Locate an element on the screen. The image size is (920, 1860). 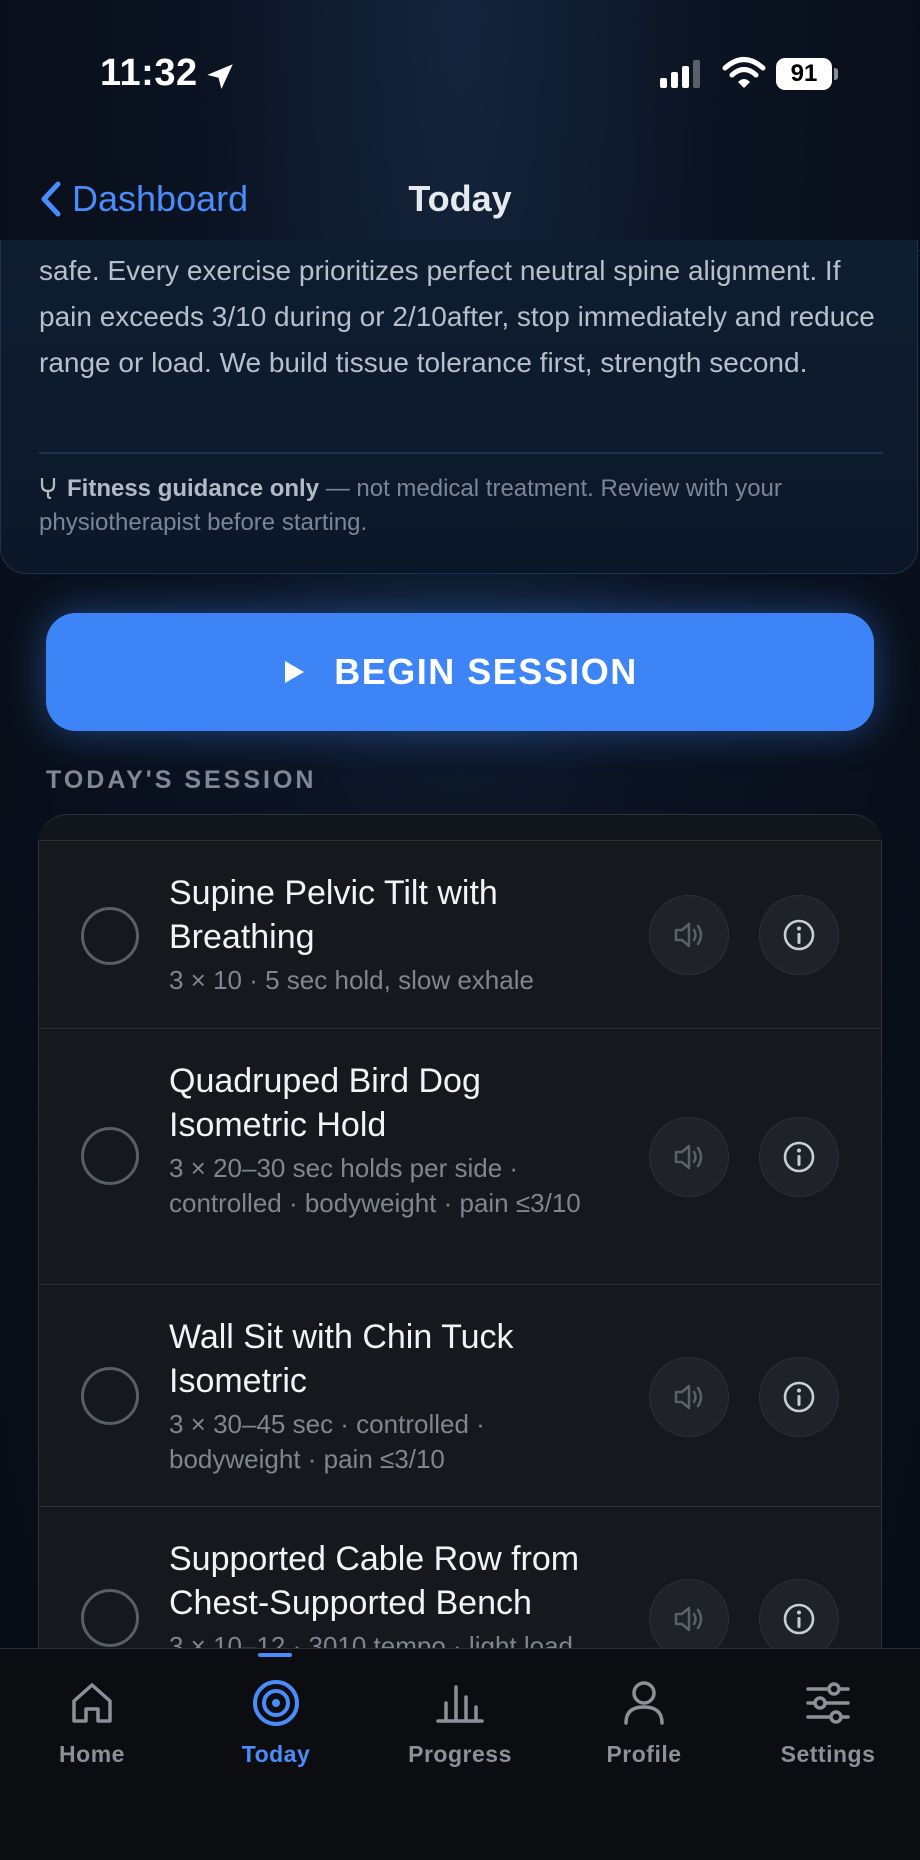
exercise-title: Wall Sit with Chin Tuck Isometric is located at coordinates (341, 1359).